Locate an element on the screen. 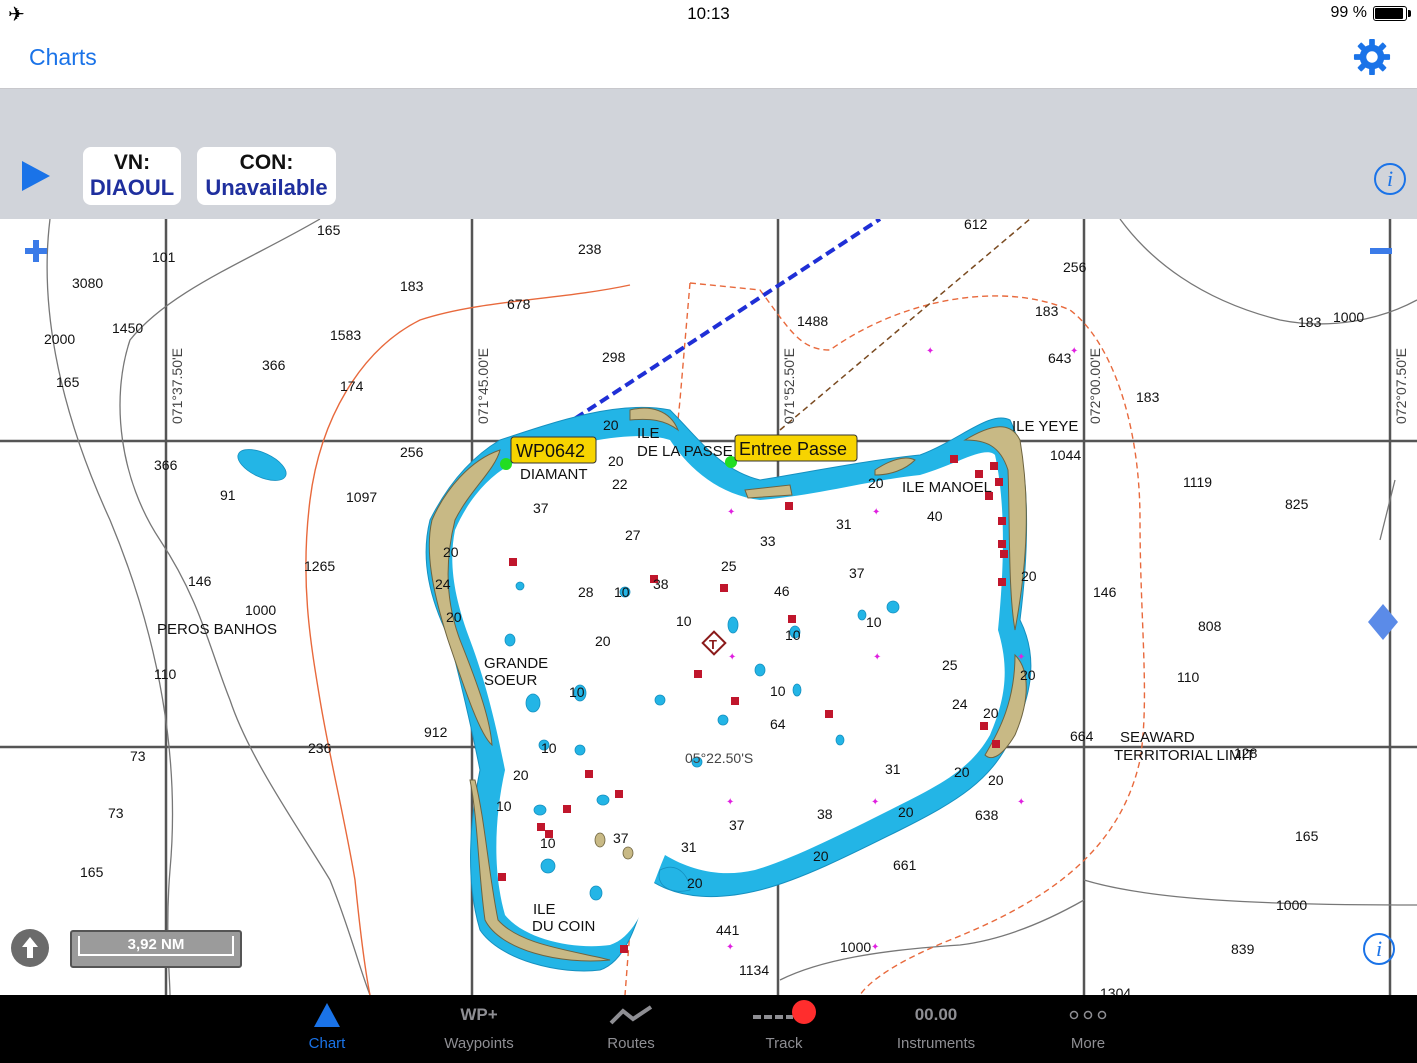 The height and width of the screenshot is (1063, 1417). tab-more: More is located at coordinates (1088, 1029).